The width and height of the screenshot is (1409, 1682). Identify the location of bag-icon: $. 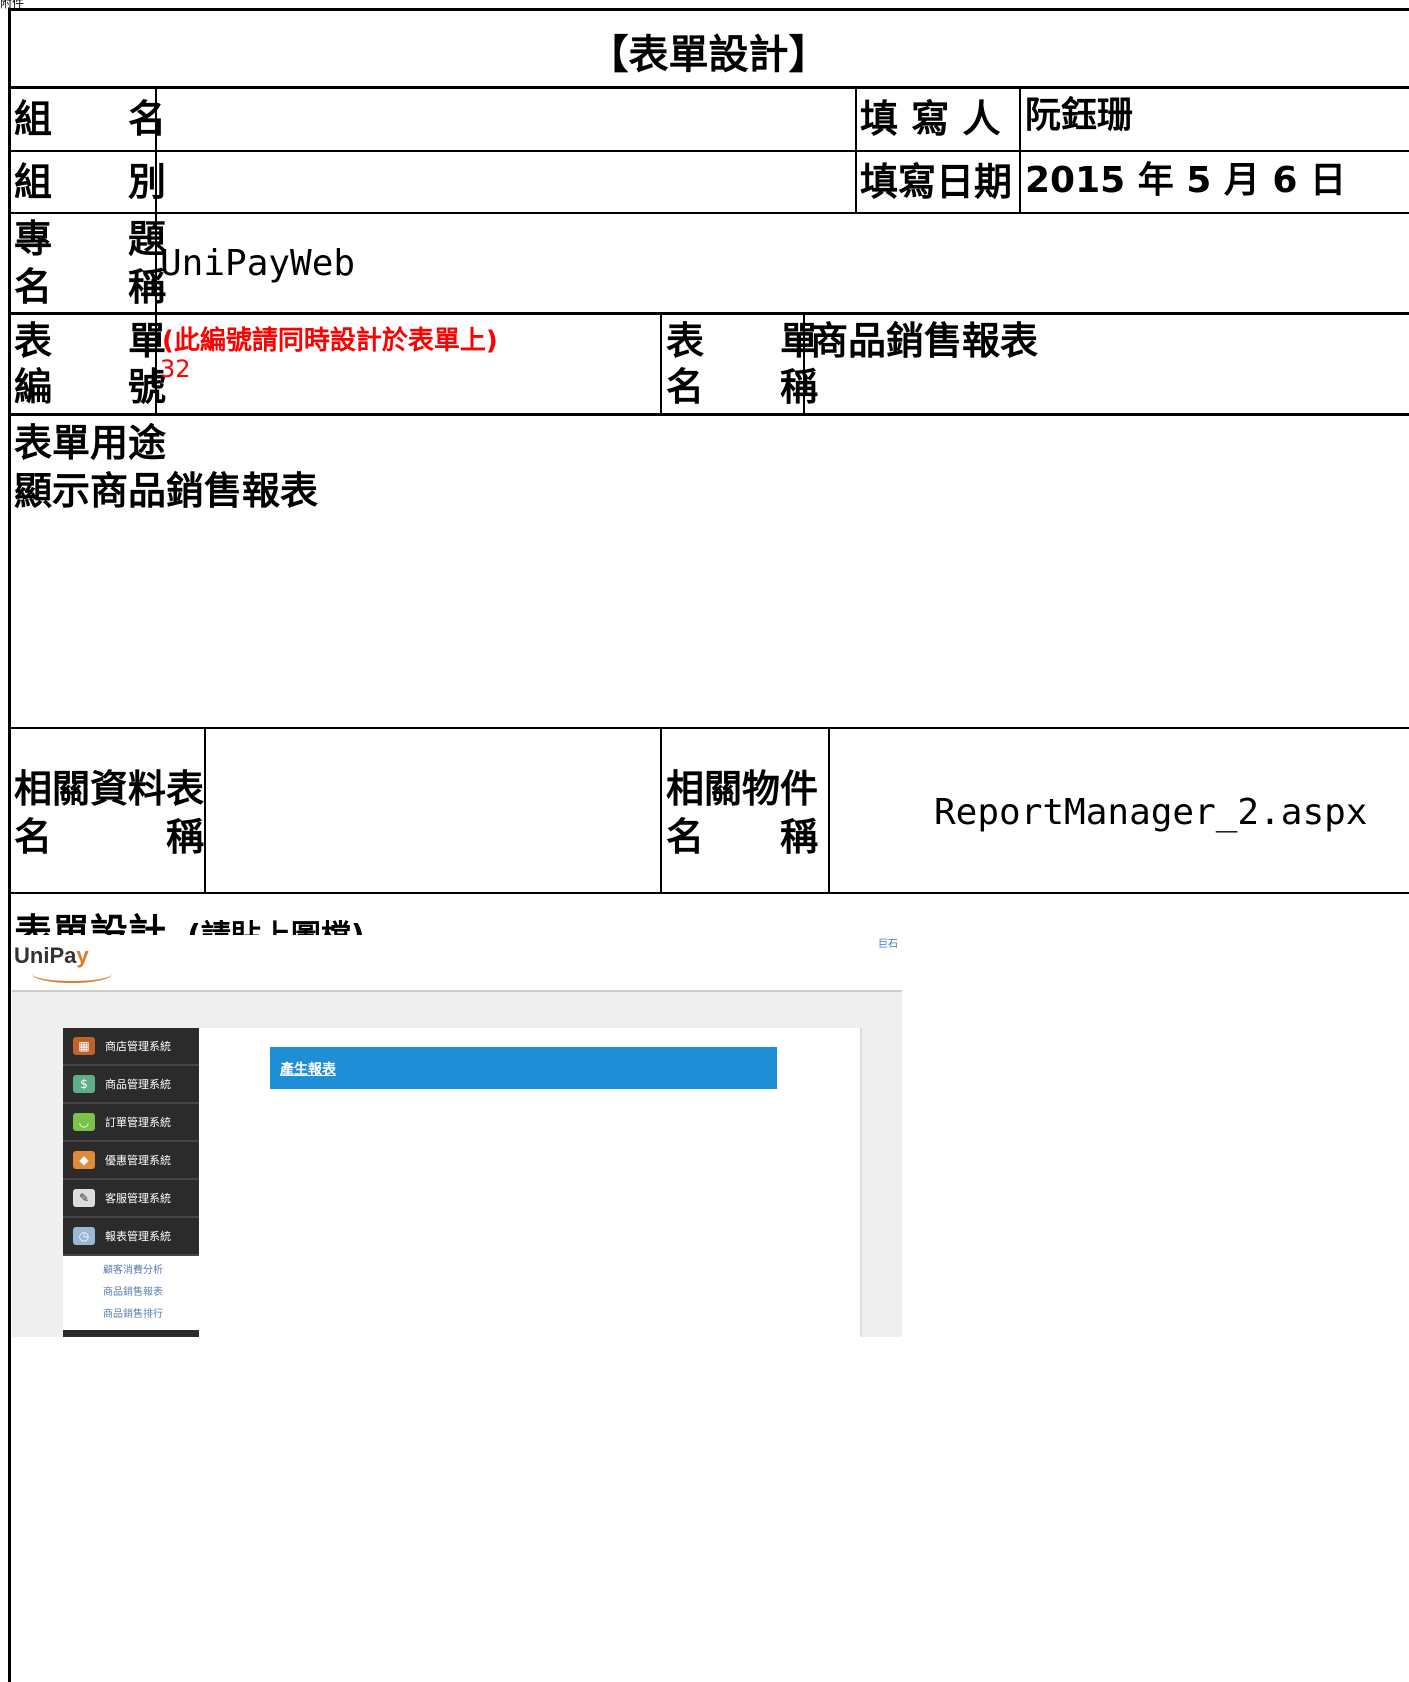
(84, 1084).